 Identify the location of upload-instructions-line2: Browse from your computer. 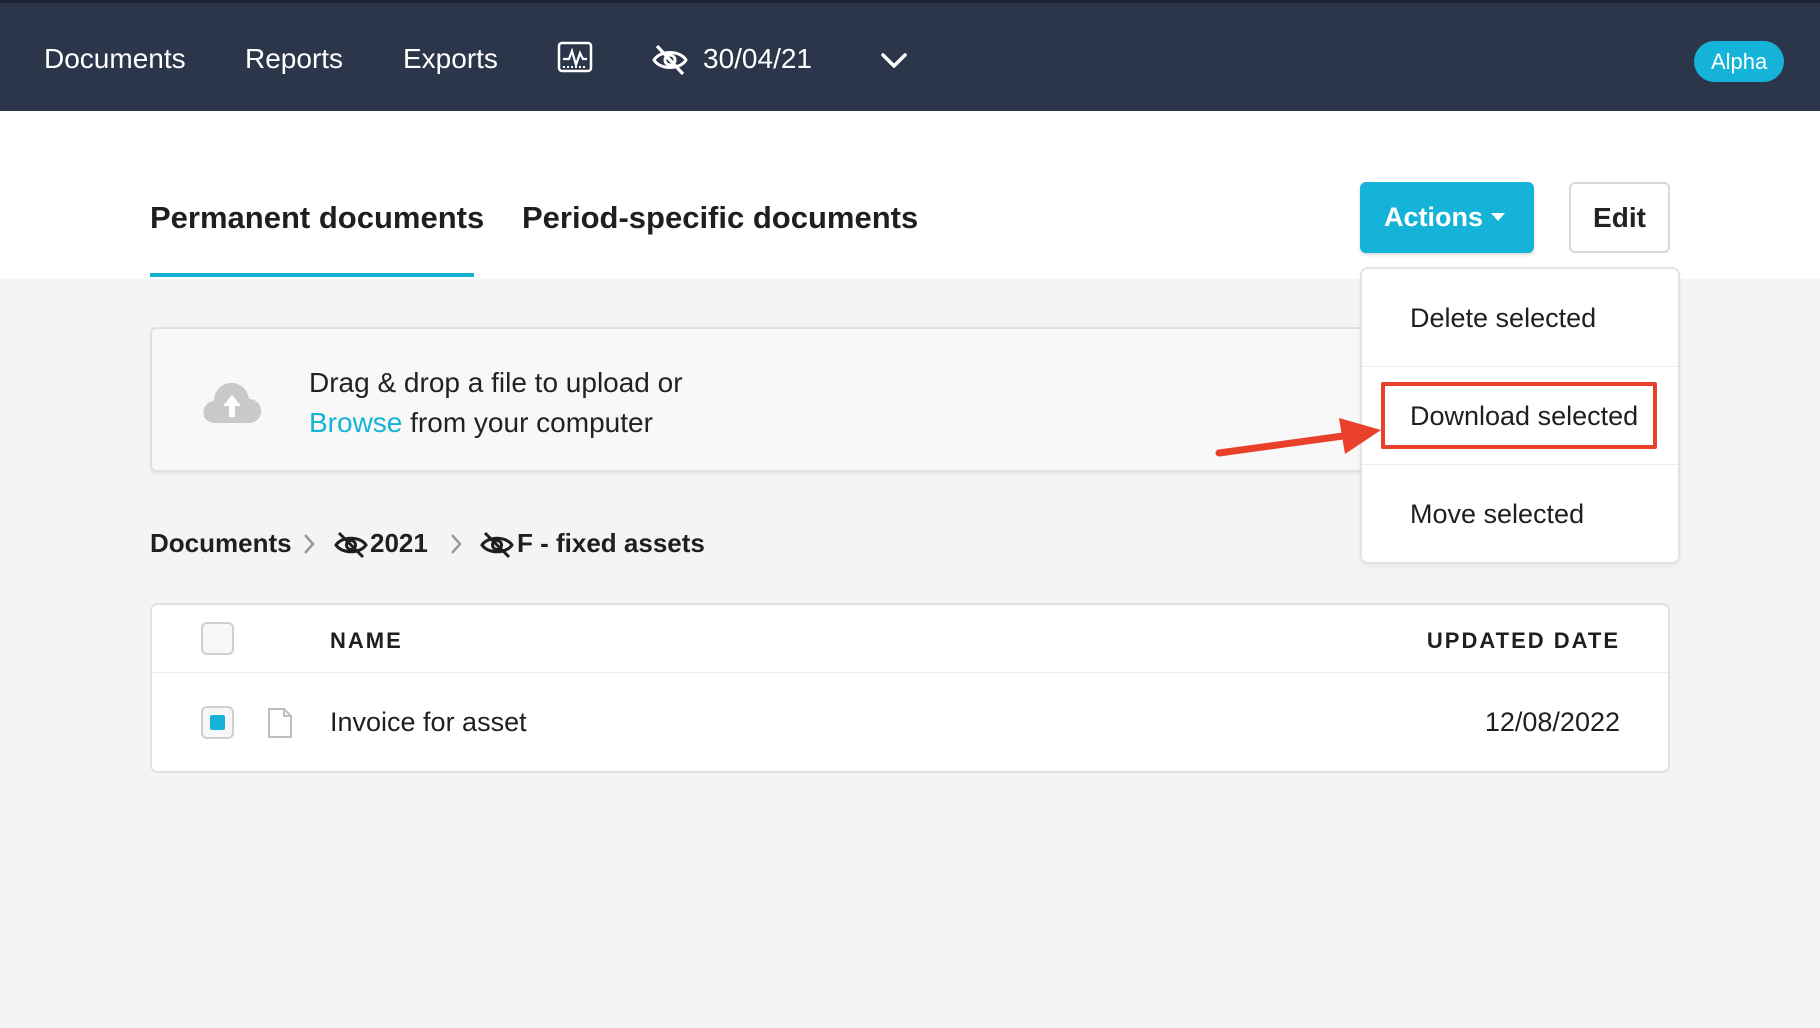
(481, 423).